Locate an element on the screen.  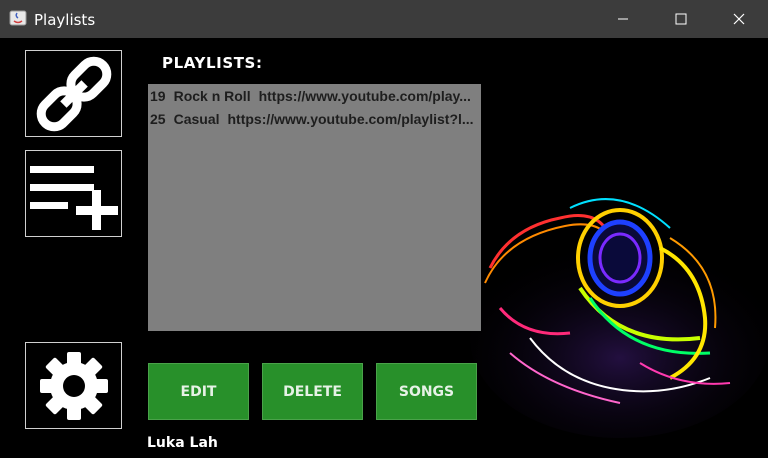
username-label: Luka Lah is located at coordinates (182, 443).